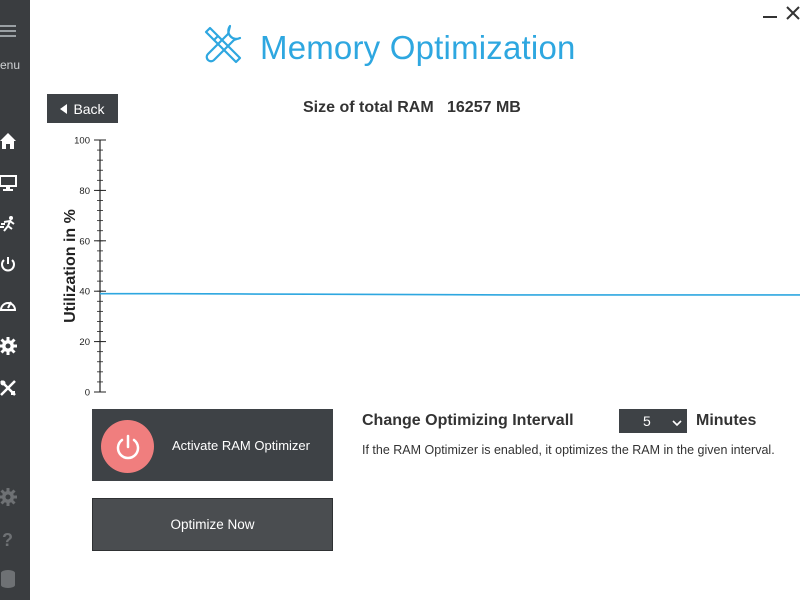 This screenshot has height=600, width=800. What do you see at coordinates (84, 191) in the screenshot?
I see `y-tick-label: 80` at bounding box center [84, 191].